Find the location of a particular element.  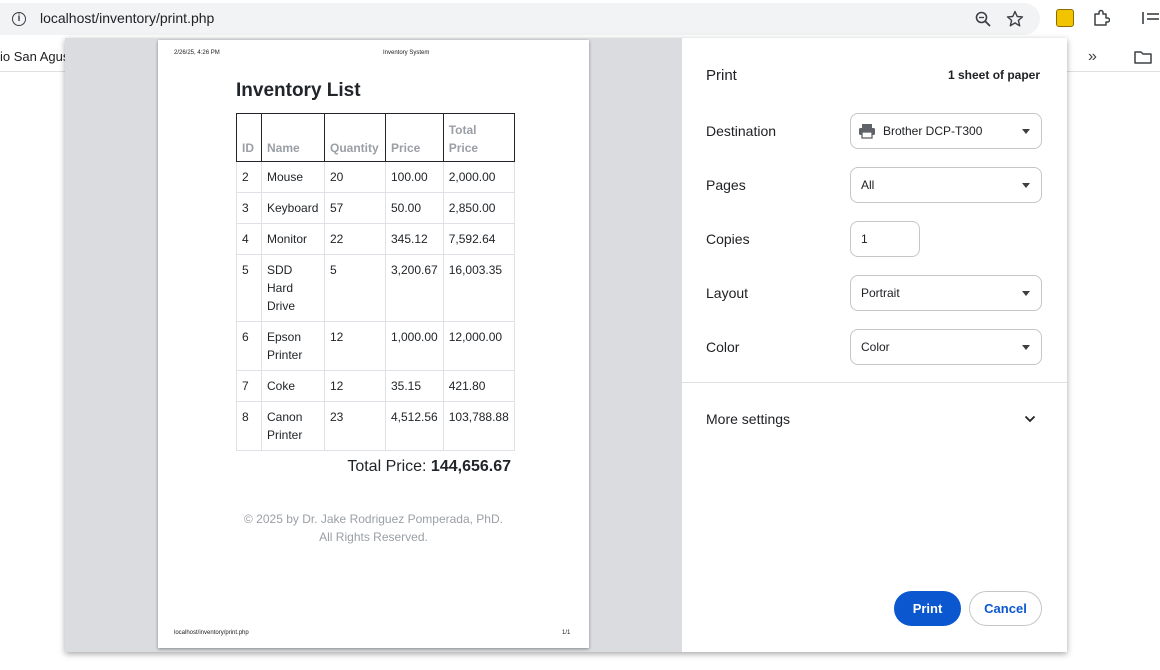

copies-value: 1 is located at coordinates (864, 239).